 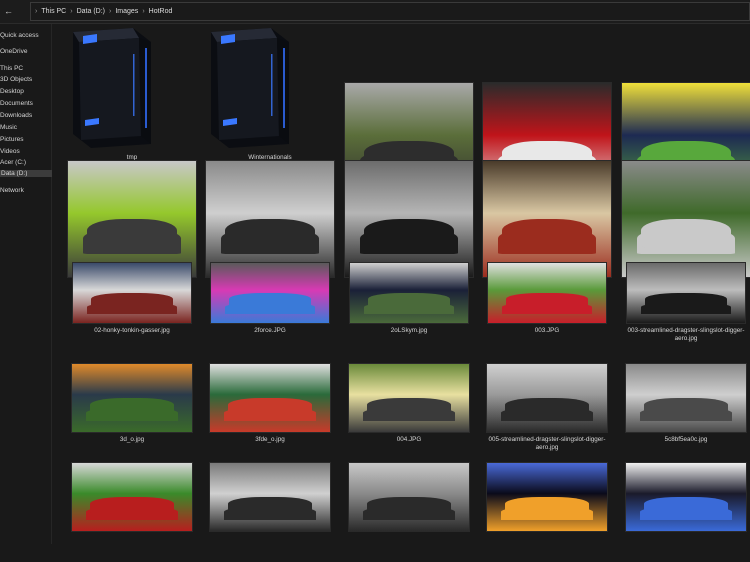 What do you see at coordinates (547, 330) in the screenshot?
I see `file-name-label: 003.JPG` at bounding box center [547, 330].